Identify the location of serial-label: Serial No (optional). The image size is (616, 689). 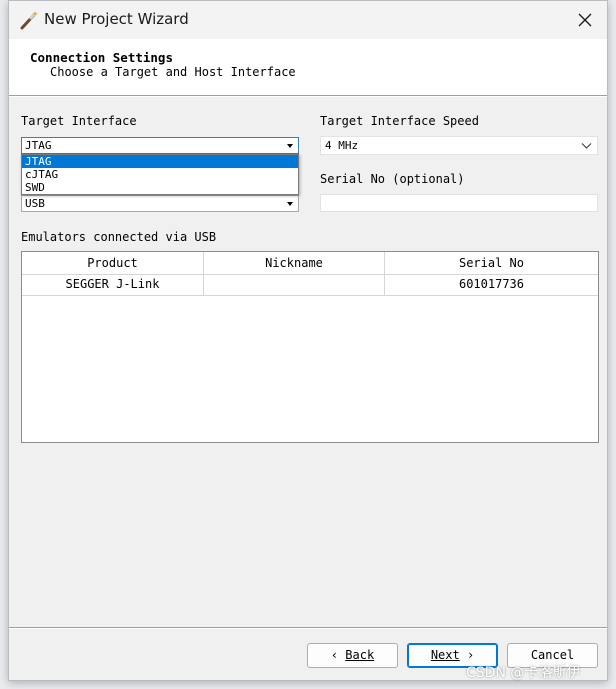
(392, 179).